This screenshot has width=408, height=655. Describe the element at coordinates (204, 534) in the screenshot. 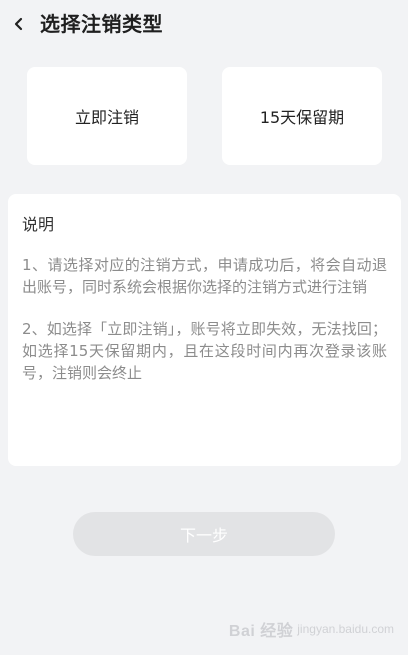

I see `next-button: 下一步` at that location.